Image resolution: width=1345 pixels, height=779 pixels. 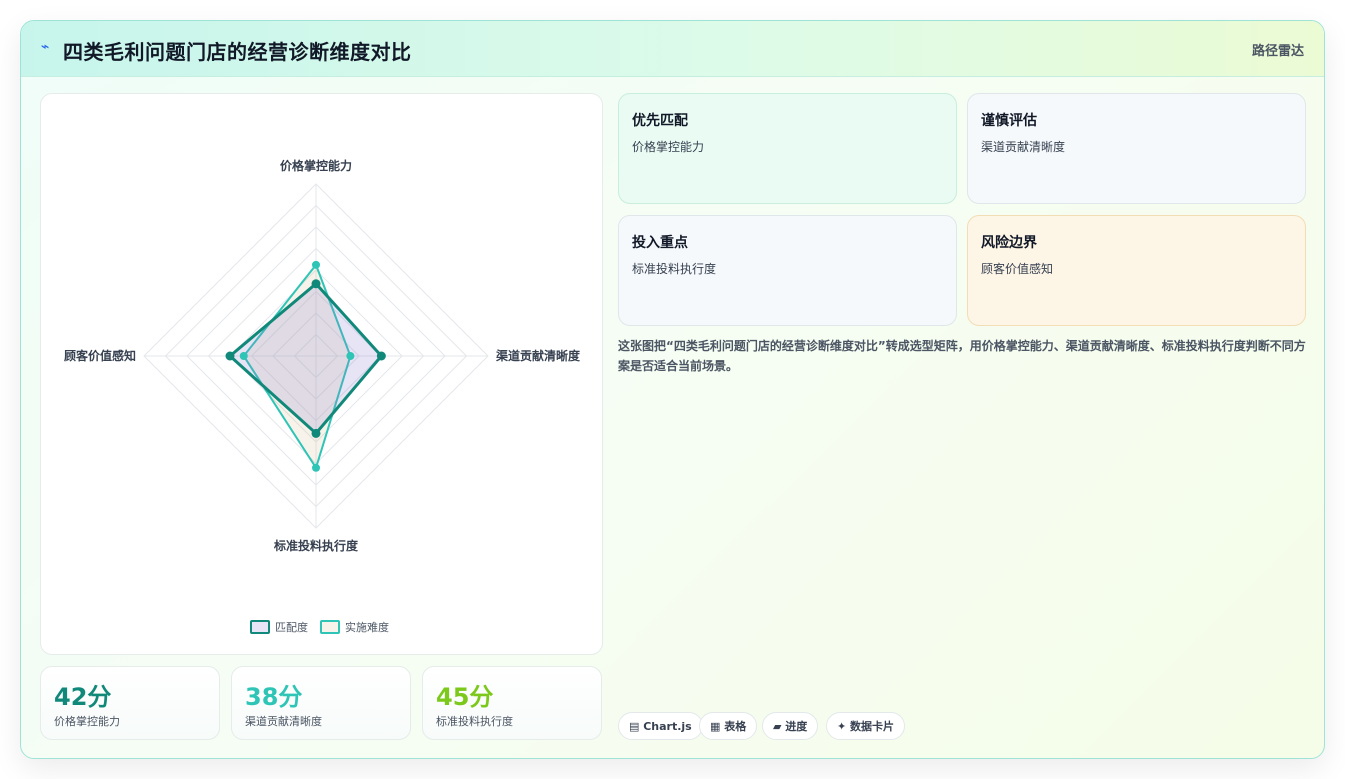 I want to click on header: ⌁ 四类毛利问题门店的经营诊断维度对比 路径雷达, so click(x=672, y=49).